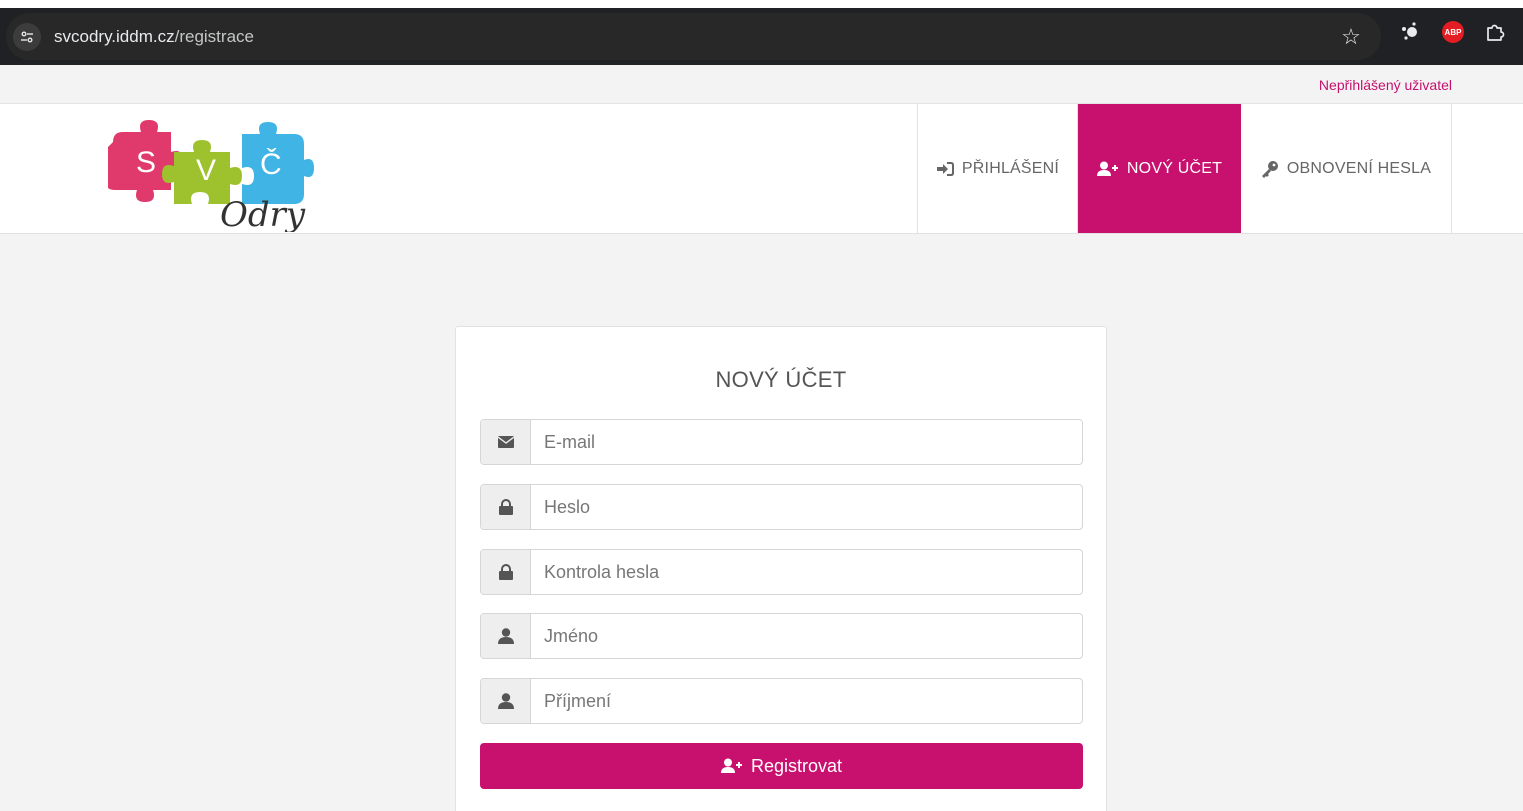 The width and height of the screenshot is (1523, 811). Describe the element at coordinates (1495, 32) in the screenshot. I see `extensions-puzzle-icon` at that location.